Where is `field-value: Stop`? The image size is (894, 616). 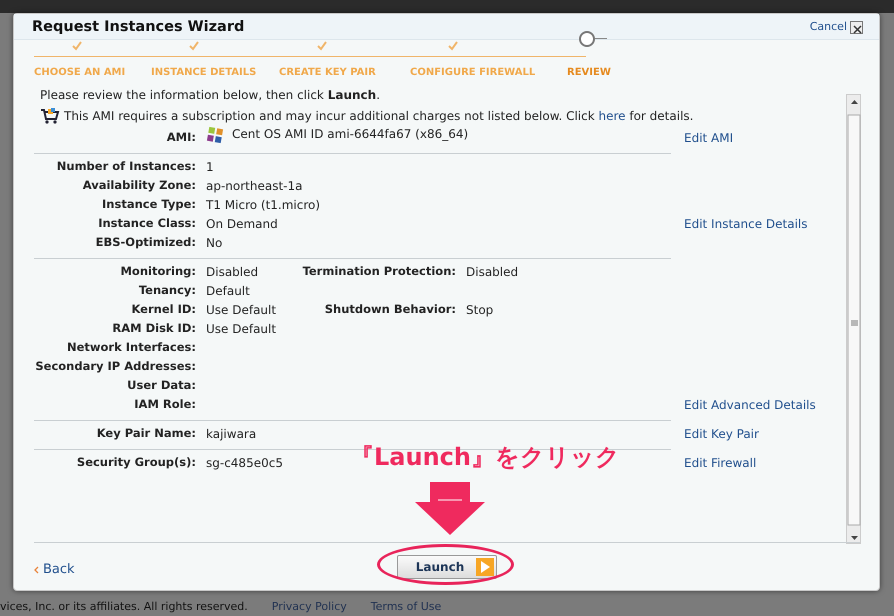
field-value: Stop is located at coordinates (480, 310).